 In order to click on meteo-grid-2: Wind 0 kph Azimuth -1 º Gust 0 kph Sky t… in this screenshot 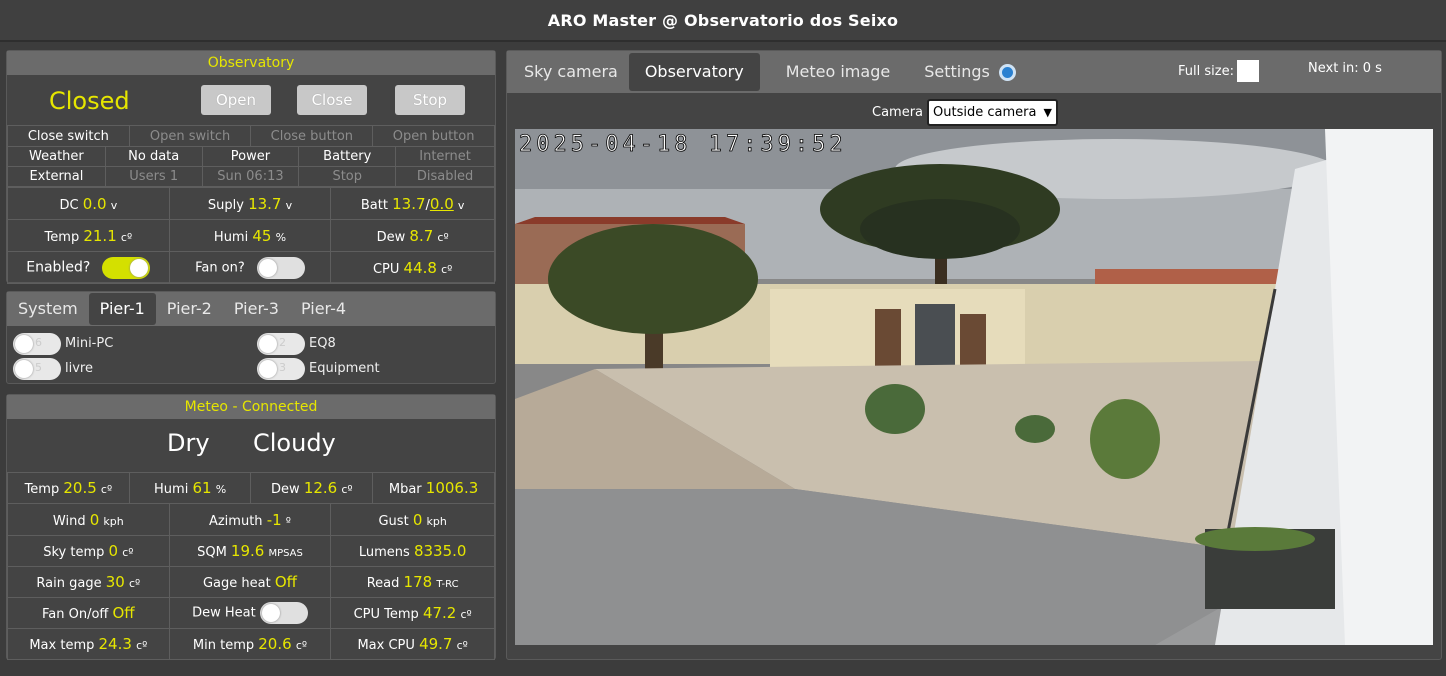, I will do `click(251, 581)`.